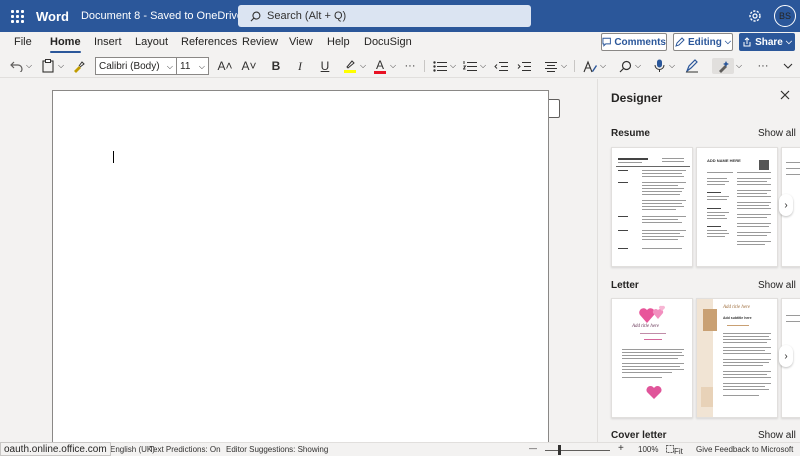 Image resolution: width=800 pixels, height=456 pixels. Describe the element at coordinates (108, 42) in the screenshot. I see `tab-insert: Insert` at that location.